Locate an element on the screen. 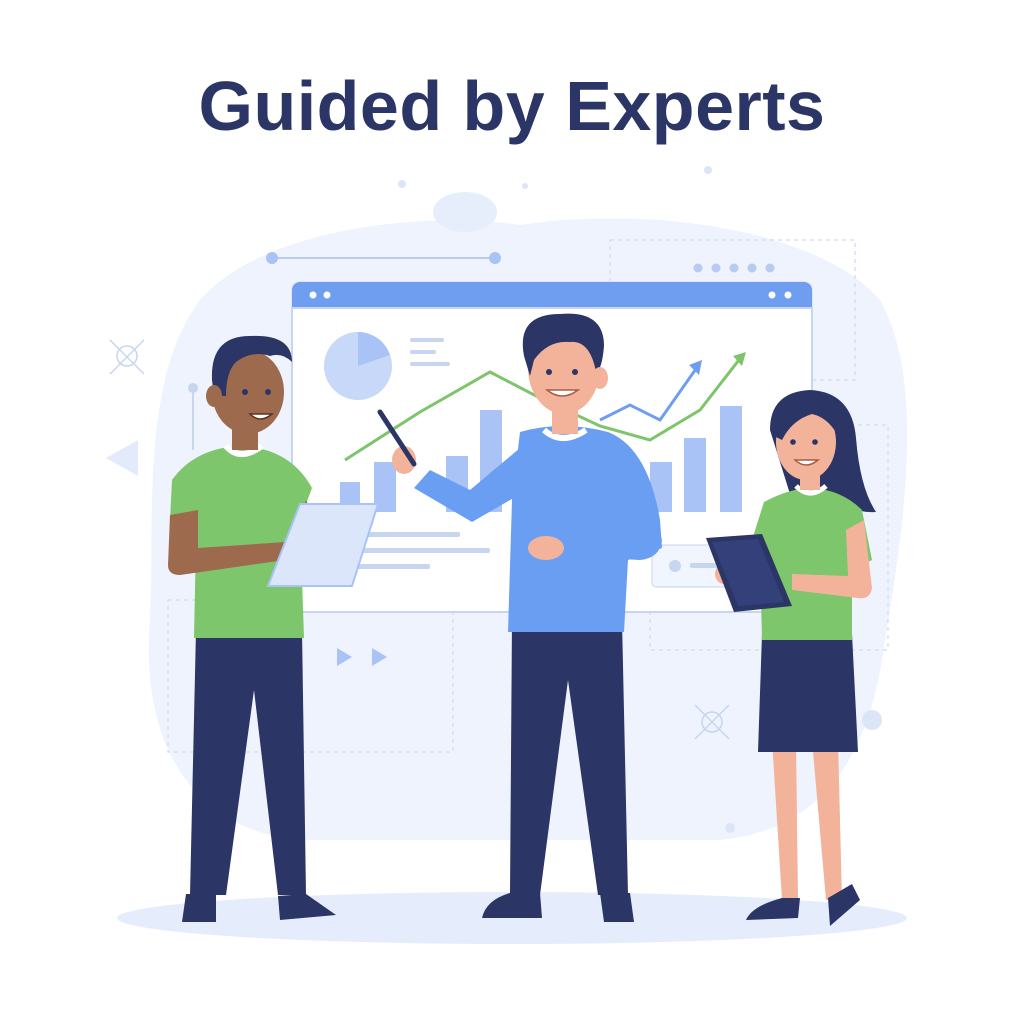 The width and height of the screenshot is (1024, 1024). pie-chart-icon is located at coordinates (358, 366).